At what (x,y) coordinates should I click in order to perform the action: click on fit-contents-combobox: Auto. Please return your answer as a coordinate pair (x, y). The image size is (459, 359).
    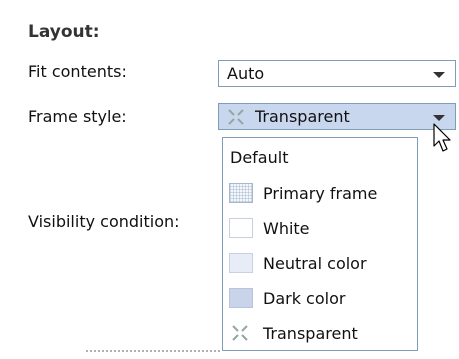
    Looking at the image, I should click on (337, 73).